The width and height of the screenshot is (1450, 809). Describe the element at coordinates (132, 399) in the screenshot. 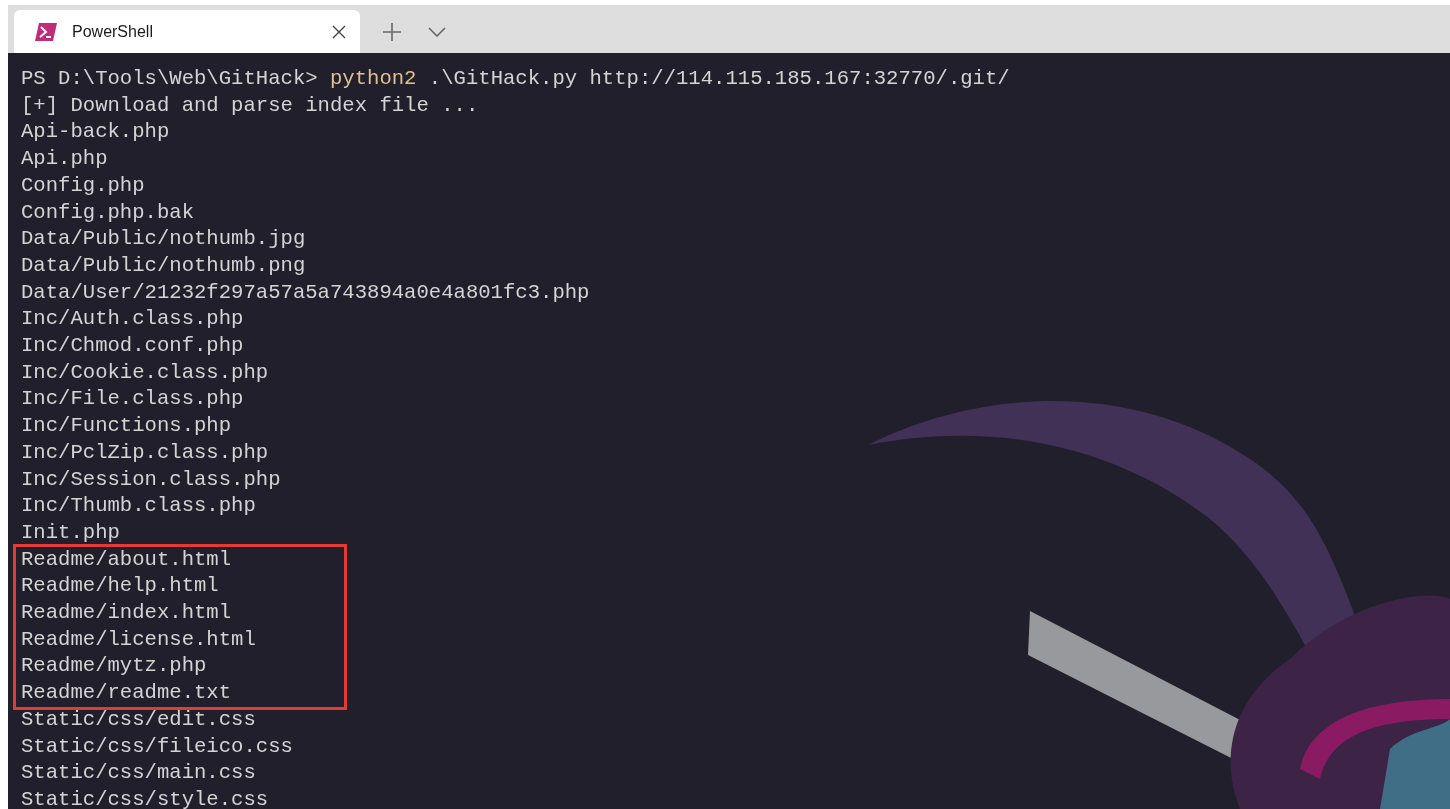

I see `output-line: Inc/File.class.php` at that location.